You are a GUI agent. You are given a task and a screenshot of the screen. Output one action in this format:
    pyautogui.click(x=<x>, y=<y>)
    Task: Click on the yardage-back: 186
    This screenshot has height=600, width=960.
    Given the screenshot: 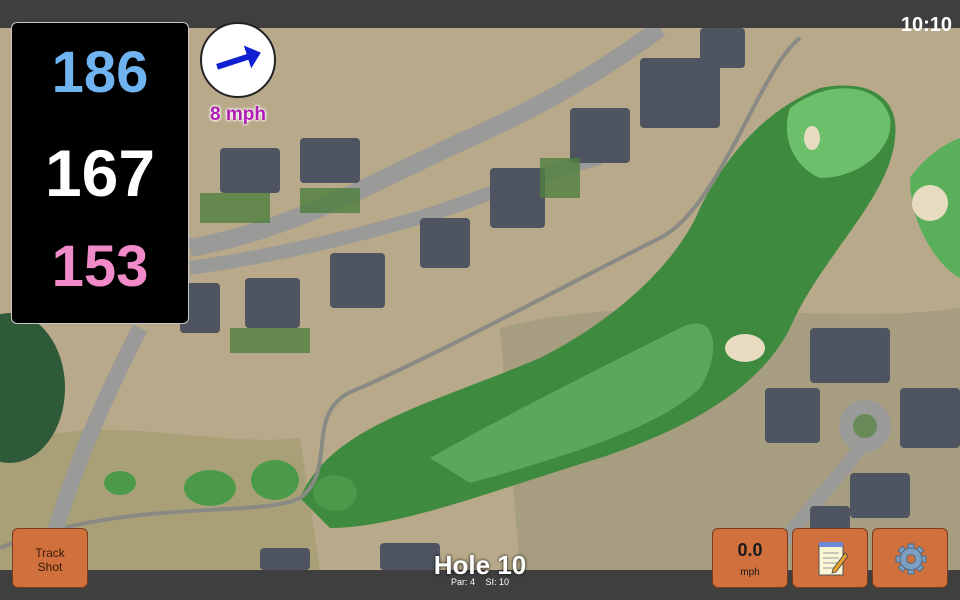 What is the action you would take?
    pyautogui.click(x=100, y=72)
    